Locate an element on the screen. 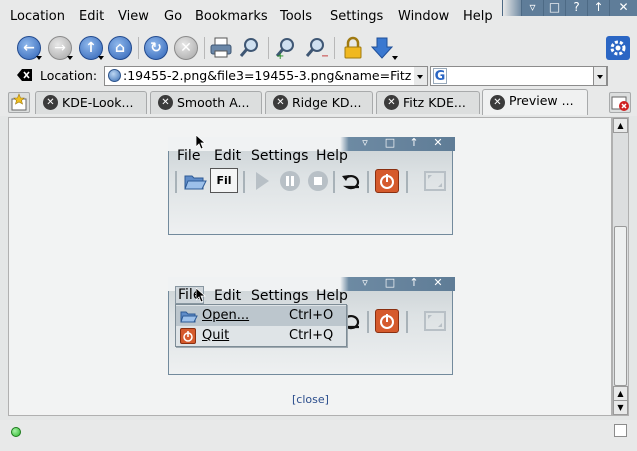 This screenshot has height=451, width=637. split-view-link-checkbox is located at coordinates (620, 430).